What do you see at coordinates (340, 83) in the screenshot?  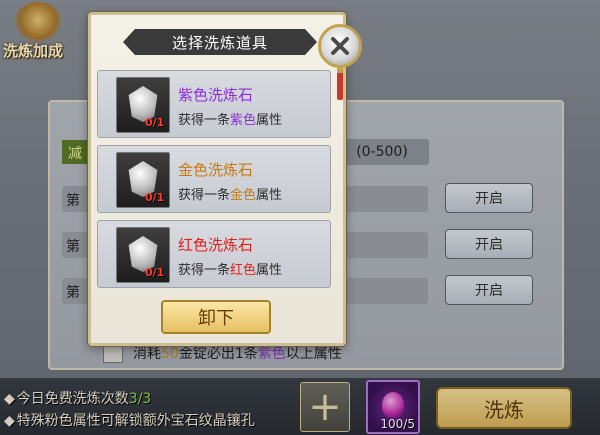 I see `tassel-decoration` at bounding box center [340, 83].